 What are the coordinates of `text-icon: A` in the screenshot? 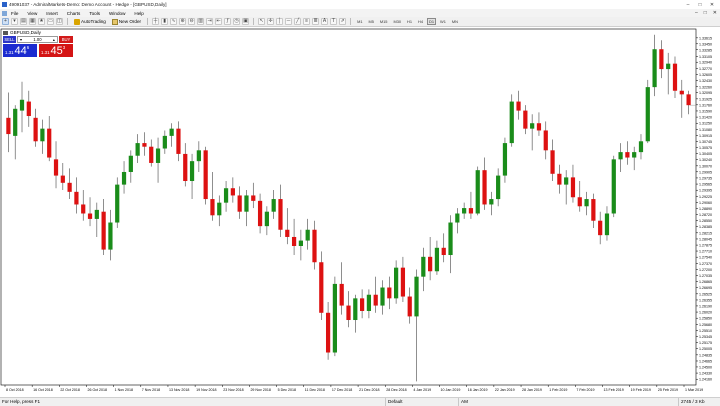 It's located at (325, 21).